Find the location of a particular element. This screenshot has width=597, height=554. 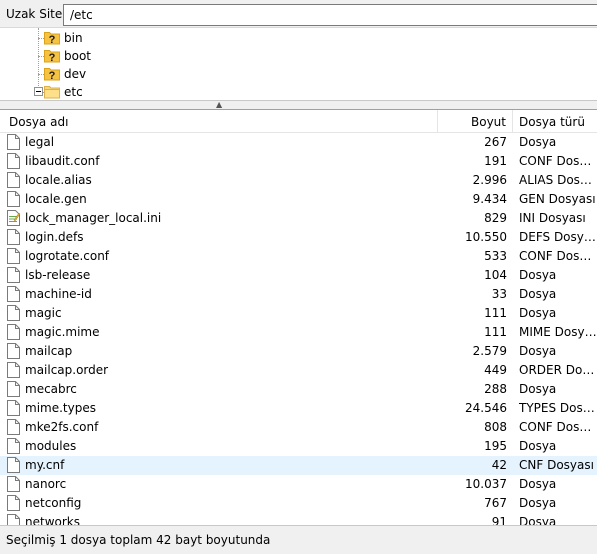

file-row: mailcap 2.579 Dosya is located at coordinates (298, 351).